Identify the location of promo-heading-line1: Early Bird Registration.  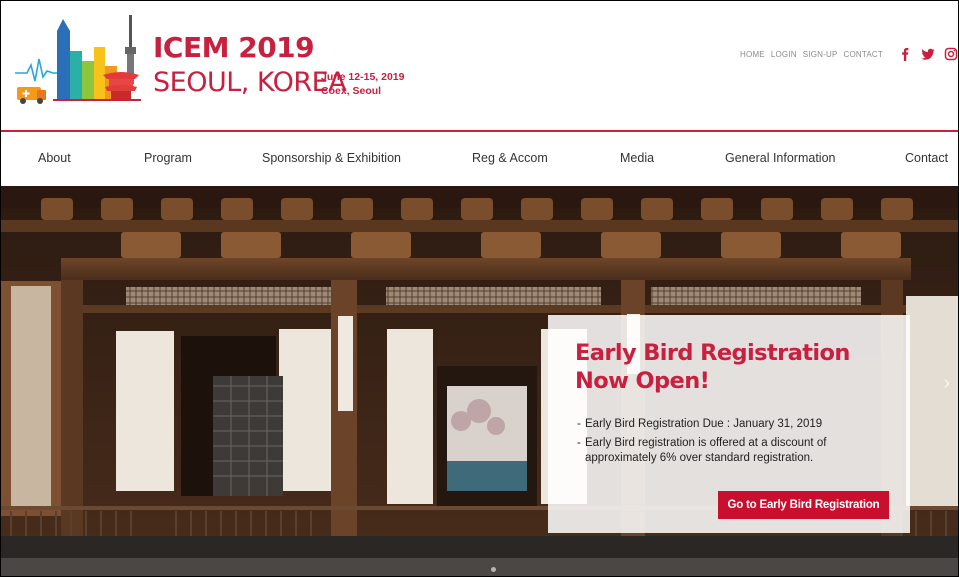
(712, 353).